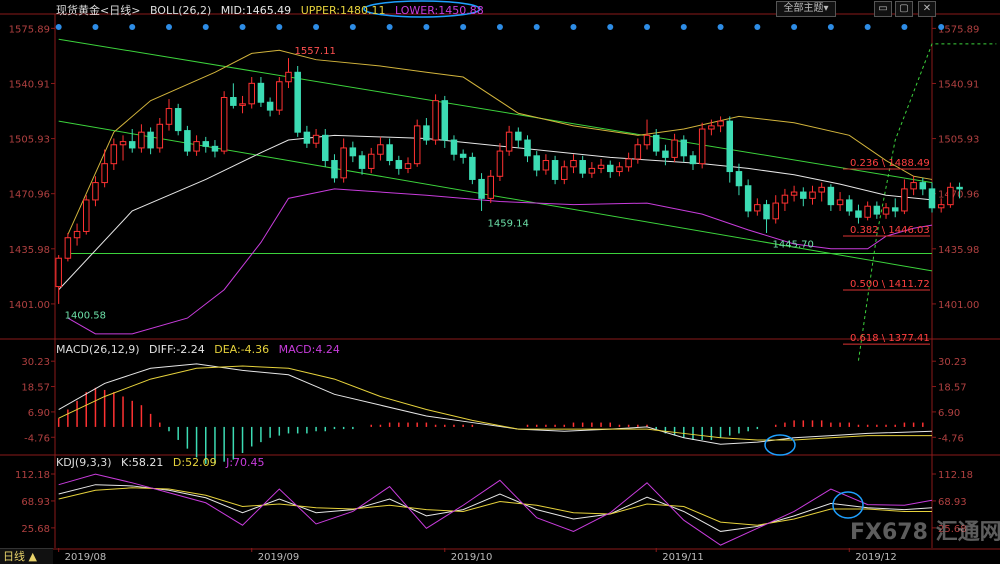 This screenshot has width=1000, height=564. What do you see at coordinates (120, 10) in the screenshot?
I see `period-label: <日线>` at bounding box center [120, 10].